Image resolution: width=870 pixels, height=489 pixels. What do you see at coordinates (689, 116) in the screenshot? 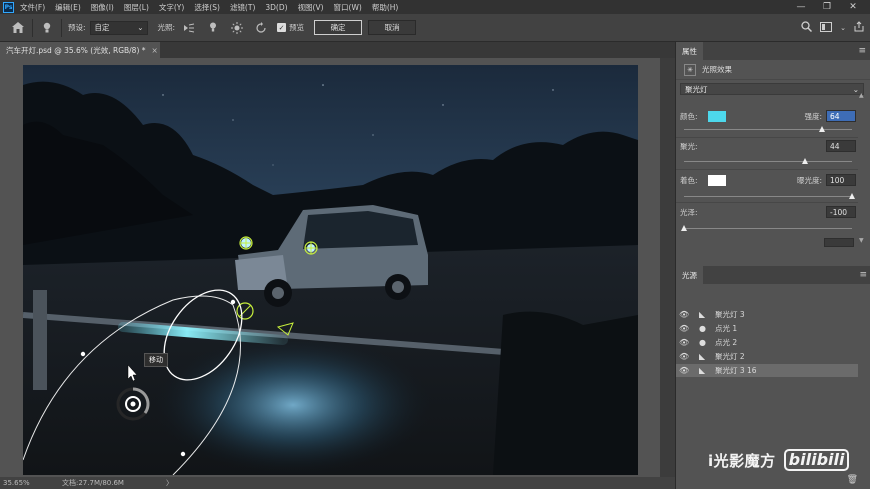
I see `color-label: 颜色:` at bounding box center [689, 116].